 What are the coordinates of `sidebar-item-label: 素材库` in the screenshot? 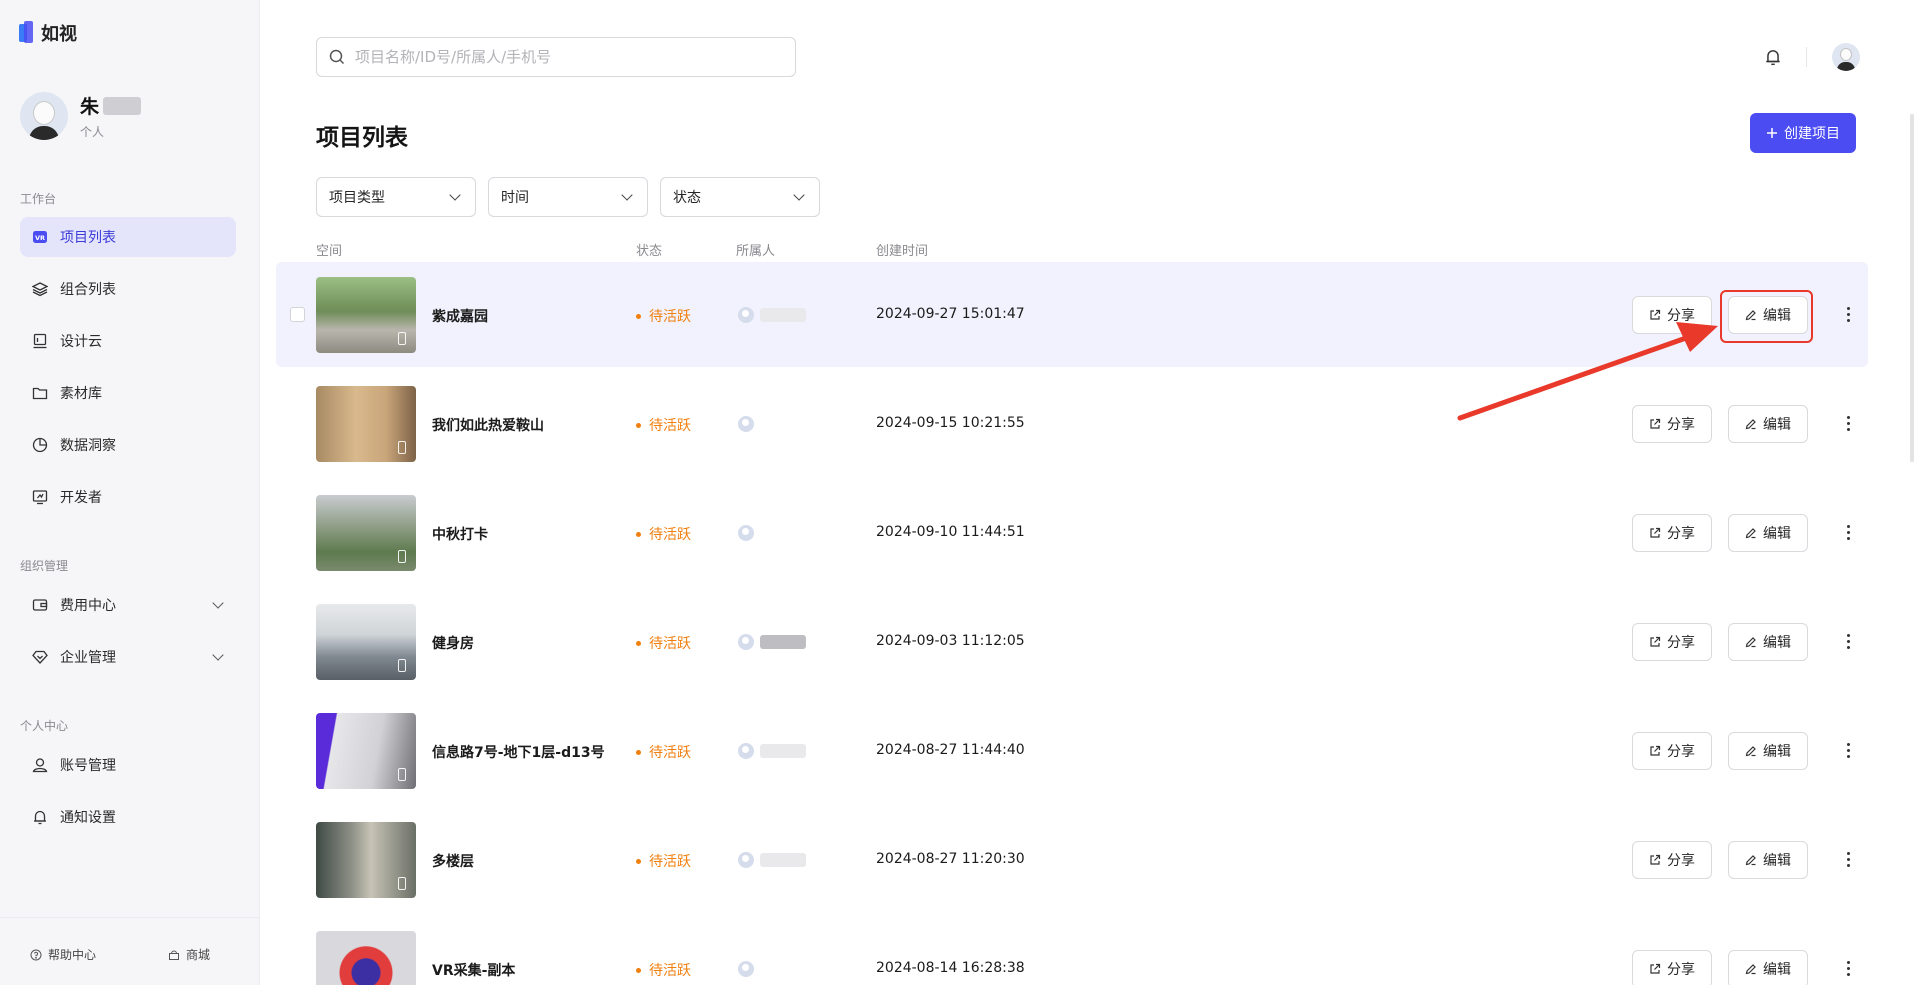 It's located at (81, 394).